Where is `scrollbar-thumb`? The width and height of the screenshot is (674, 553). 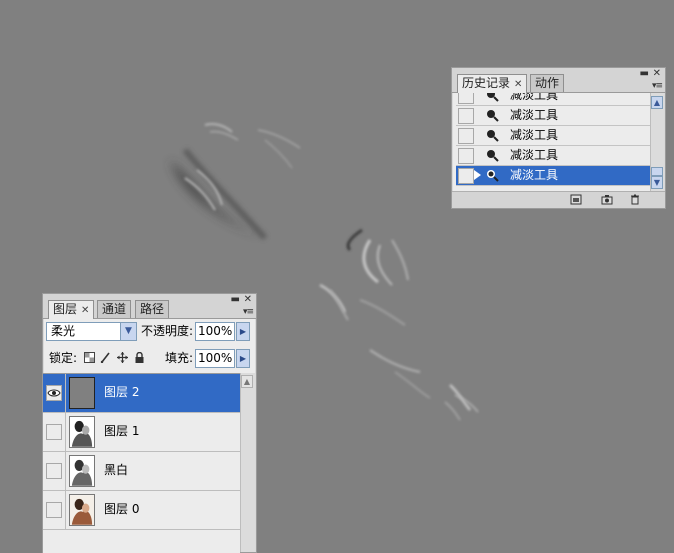 scrollbar-thumb is located at coordinates (657, 171).